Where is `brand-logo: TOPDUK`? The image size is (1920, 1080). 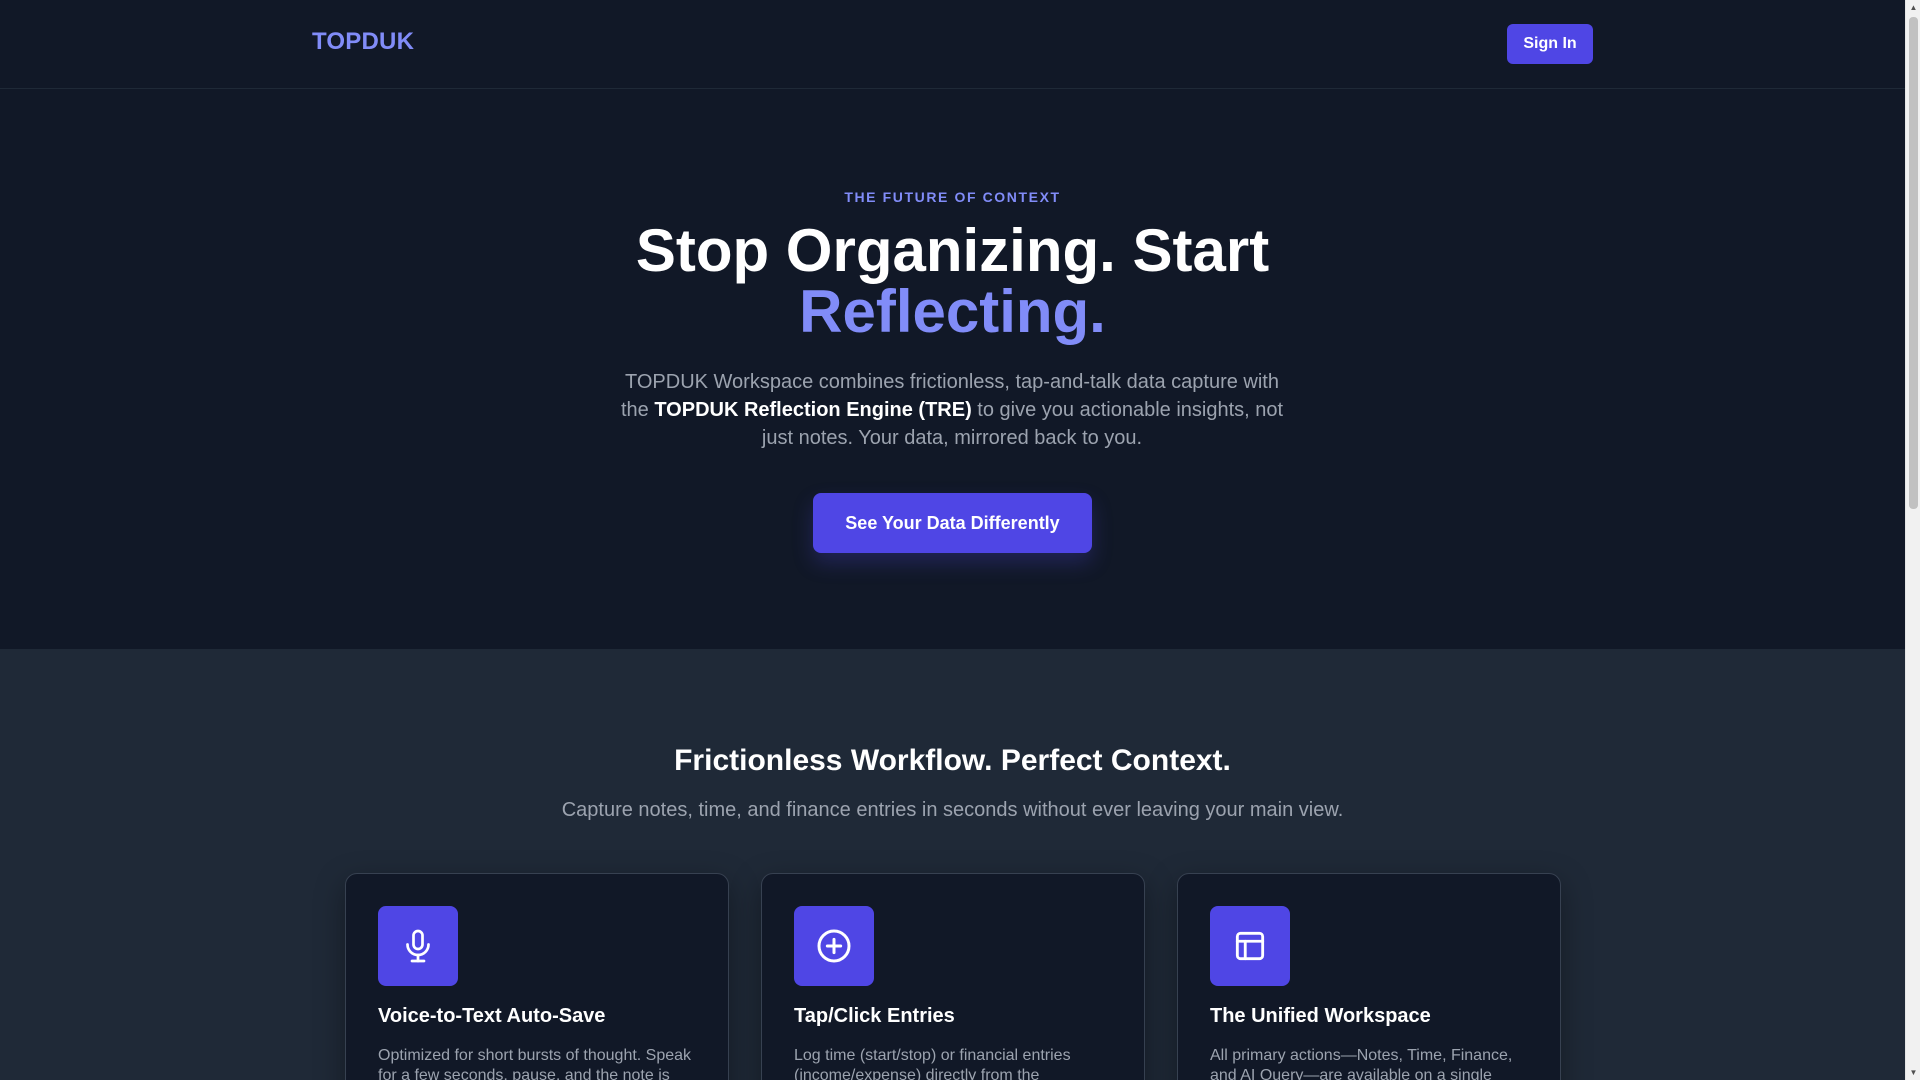
brand-logo: TOPDUK is located at coordinates (363, 42).